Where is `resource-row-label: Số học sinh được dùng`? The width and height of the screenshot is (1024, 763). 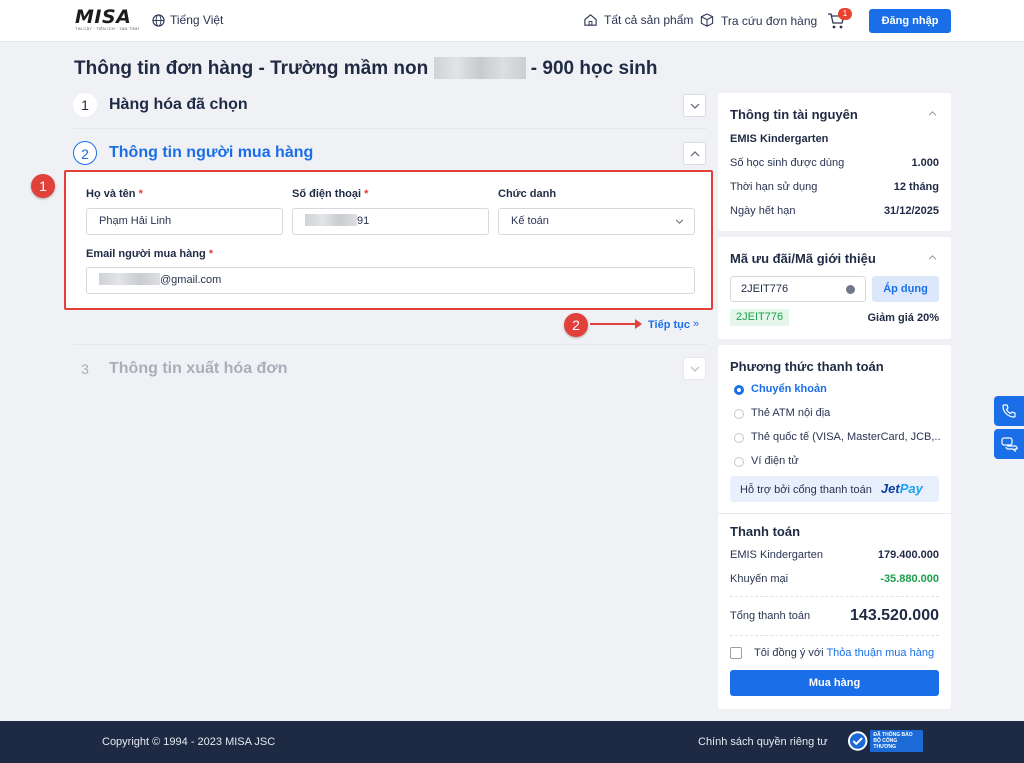 resource-row-label: Số học sinh được dùng is located at coordinates (787, 163).